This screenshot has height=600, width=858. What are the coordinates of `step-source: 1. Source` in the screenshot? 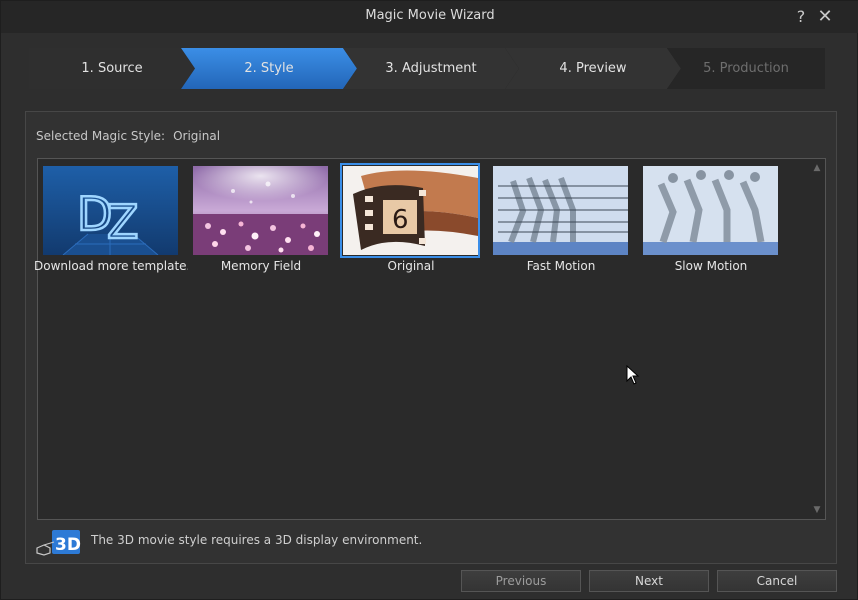 It's located at (112, 68).